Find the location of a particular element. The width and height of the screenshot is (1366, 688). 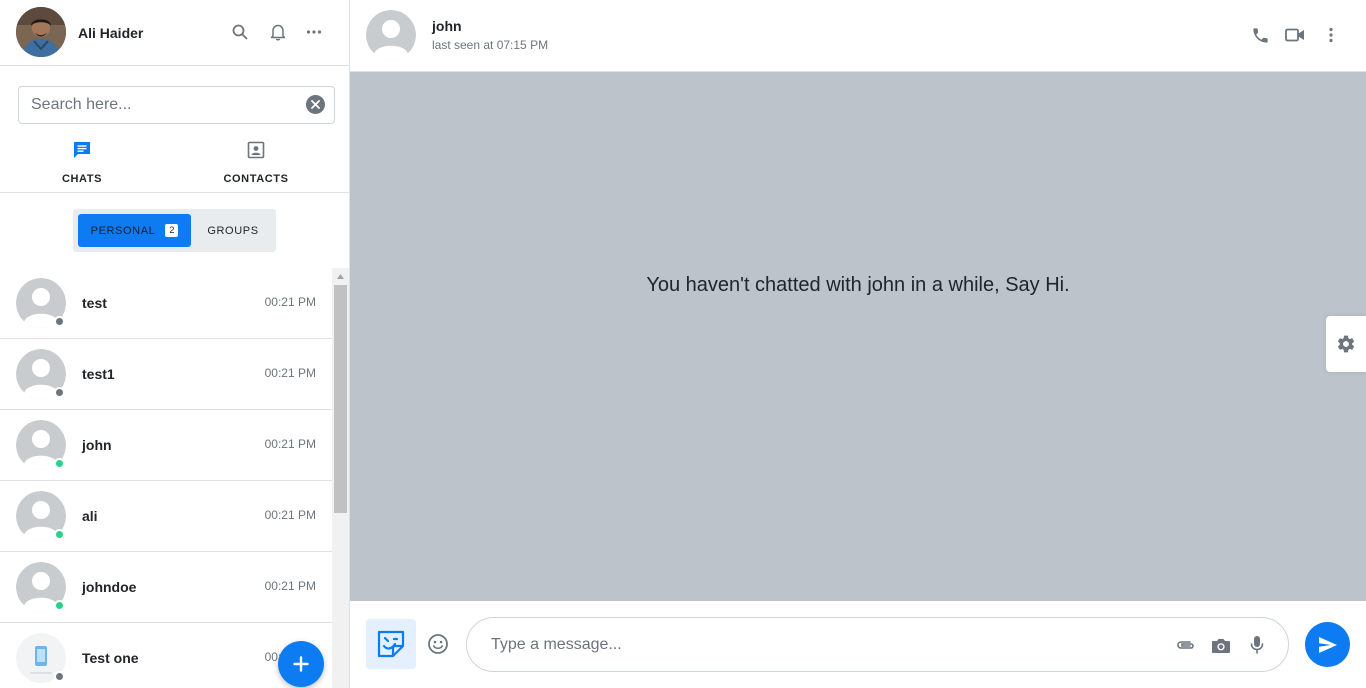

tab-contacts: CONTACTS is located at coordinates (256, 162).